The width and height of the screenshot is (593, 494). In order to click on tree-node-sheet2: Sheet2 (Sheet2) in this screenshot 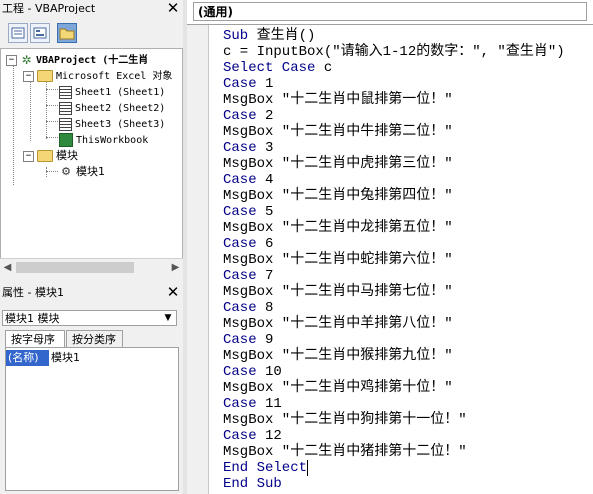, I will do `click(112, 108)`.